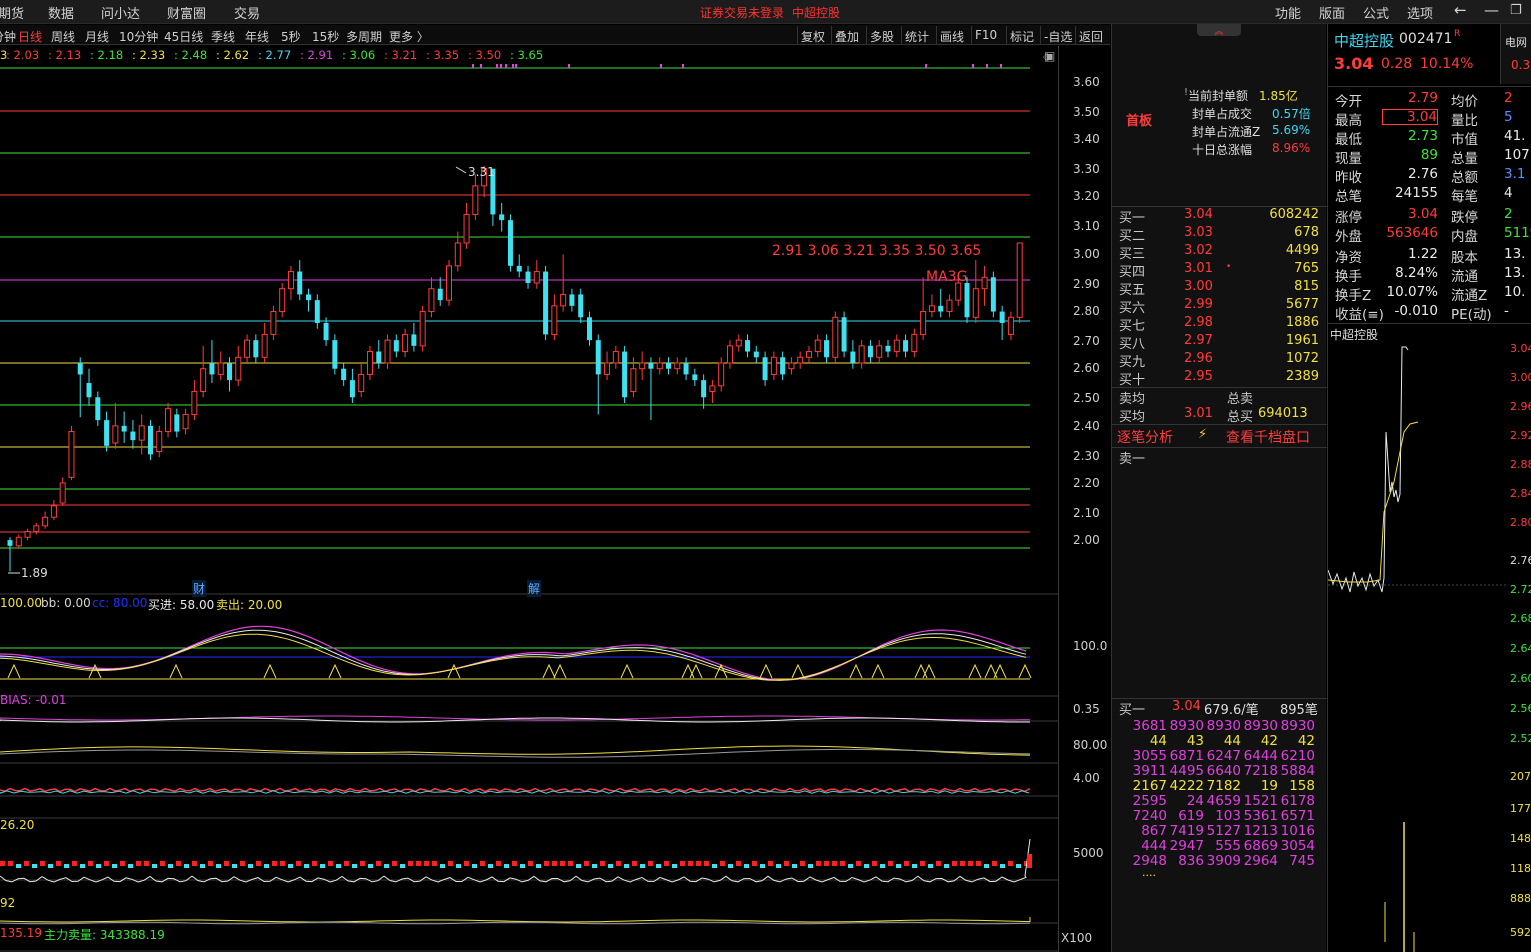 The width and height of the screenshot is (1531, 952). Describe the element at coordinates (97, 36) in the screenshot. I see `period-month: 月线` at that location.